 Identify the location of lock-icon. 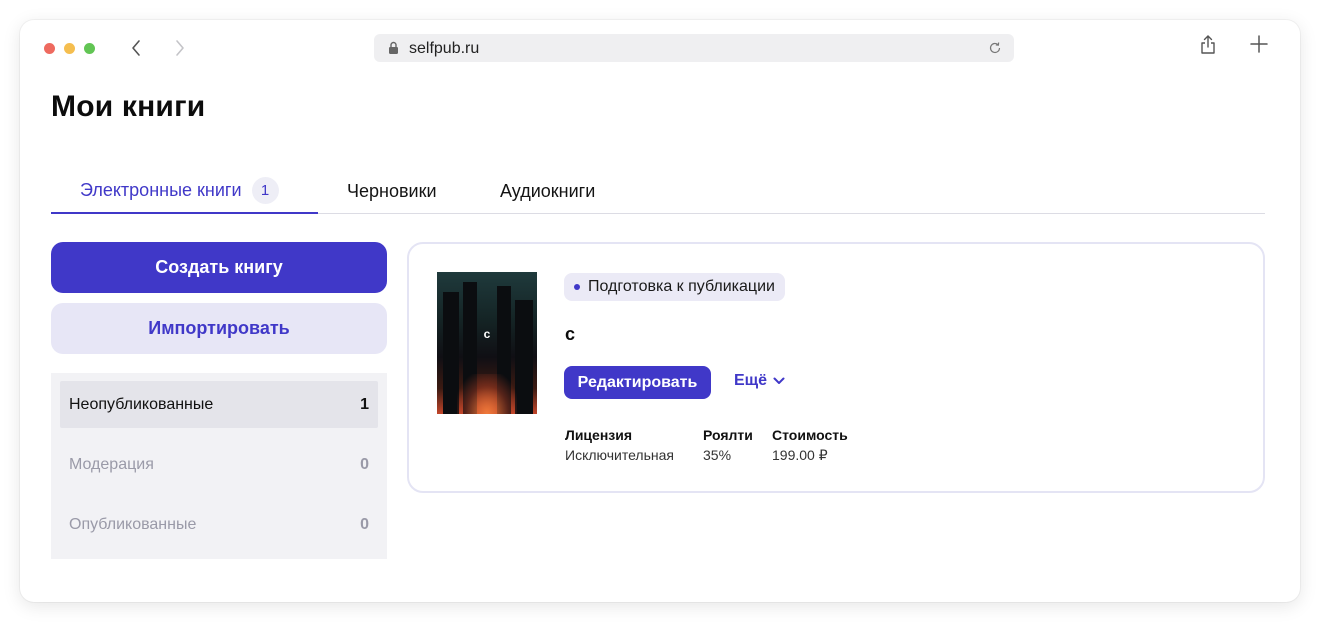
(393, 47).